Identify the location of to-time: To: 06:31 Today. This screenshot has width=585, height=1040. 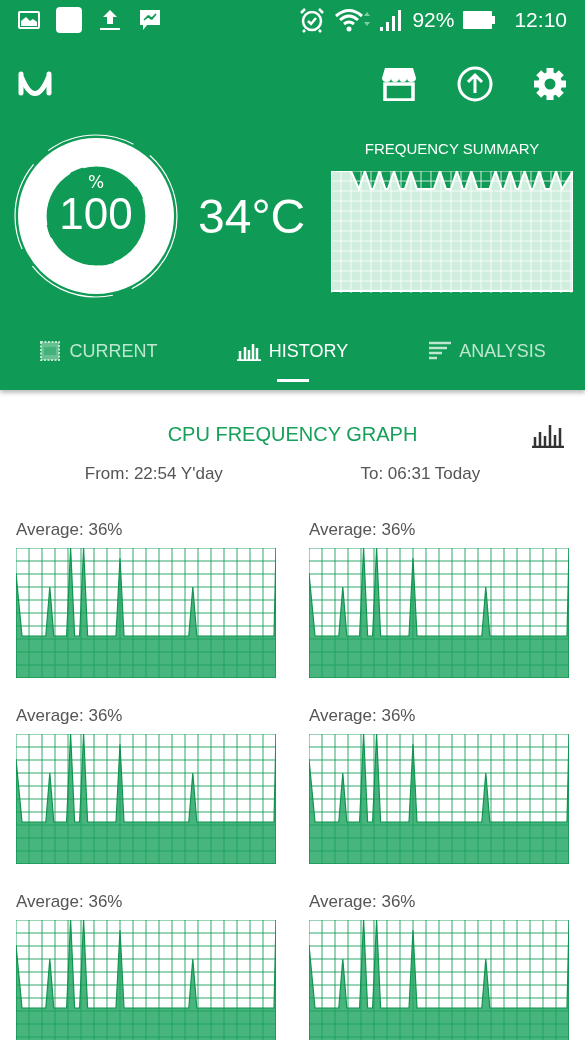
(420, 474).